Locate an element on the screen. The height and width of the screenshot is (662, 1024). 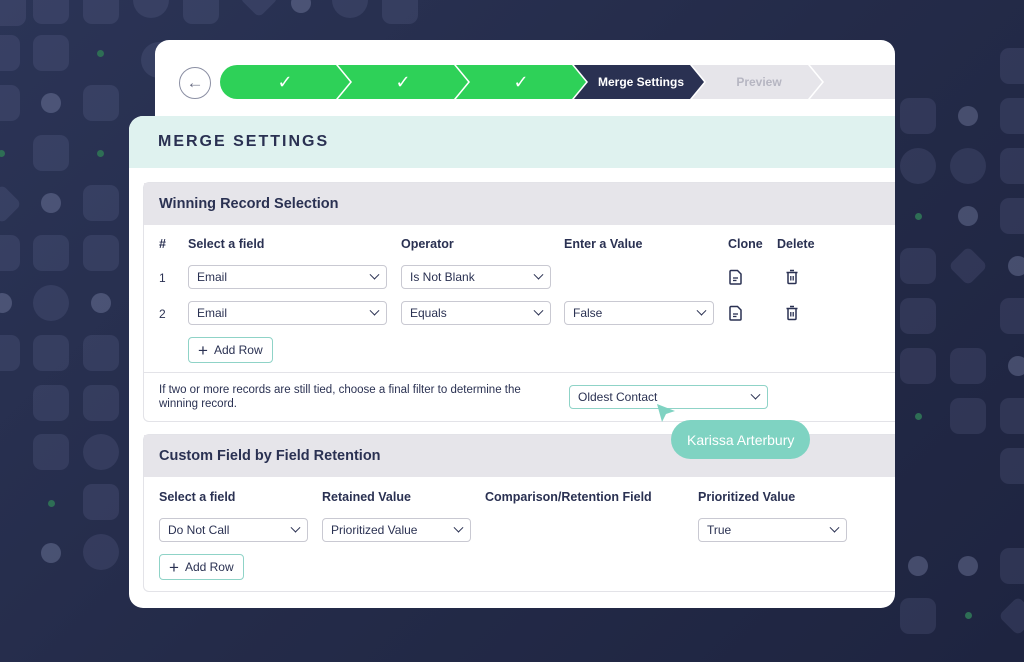
step-2-completed: ✓ is located at coordinates (403, 82).